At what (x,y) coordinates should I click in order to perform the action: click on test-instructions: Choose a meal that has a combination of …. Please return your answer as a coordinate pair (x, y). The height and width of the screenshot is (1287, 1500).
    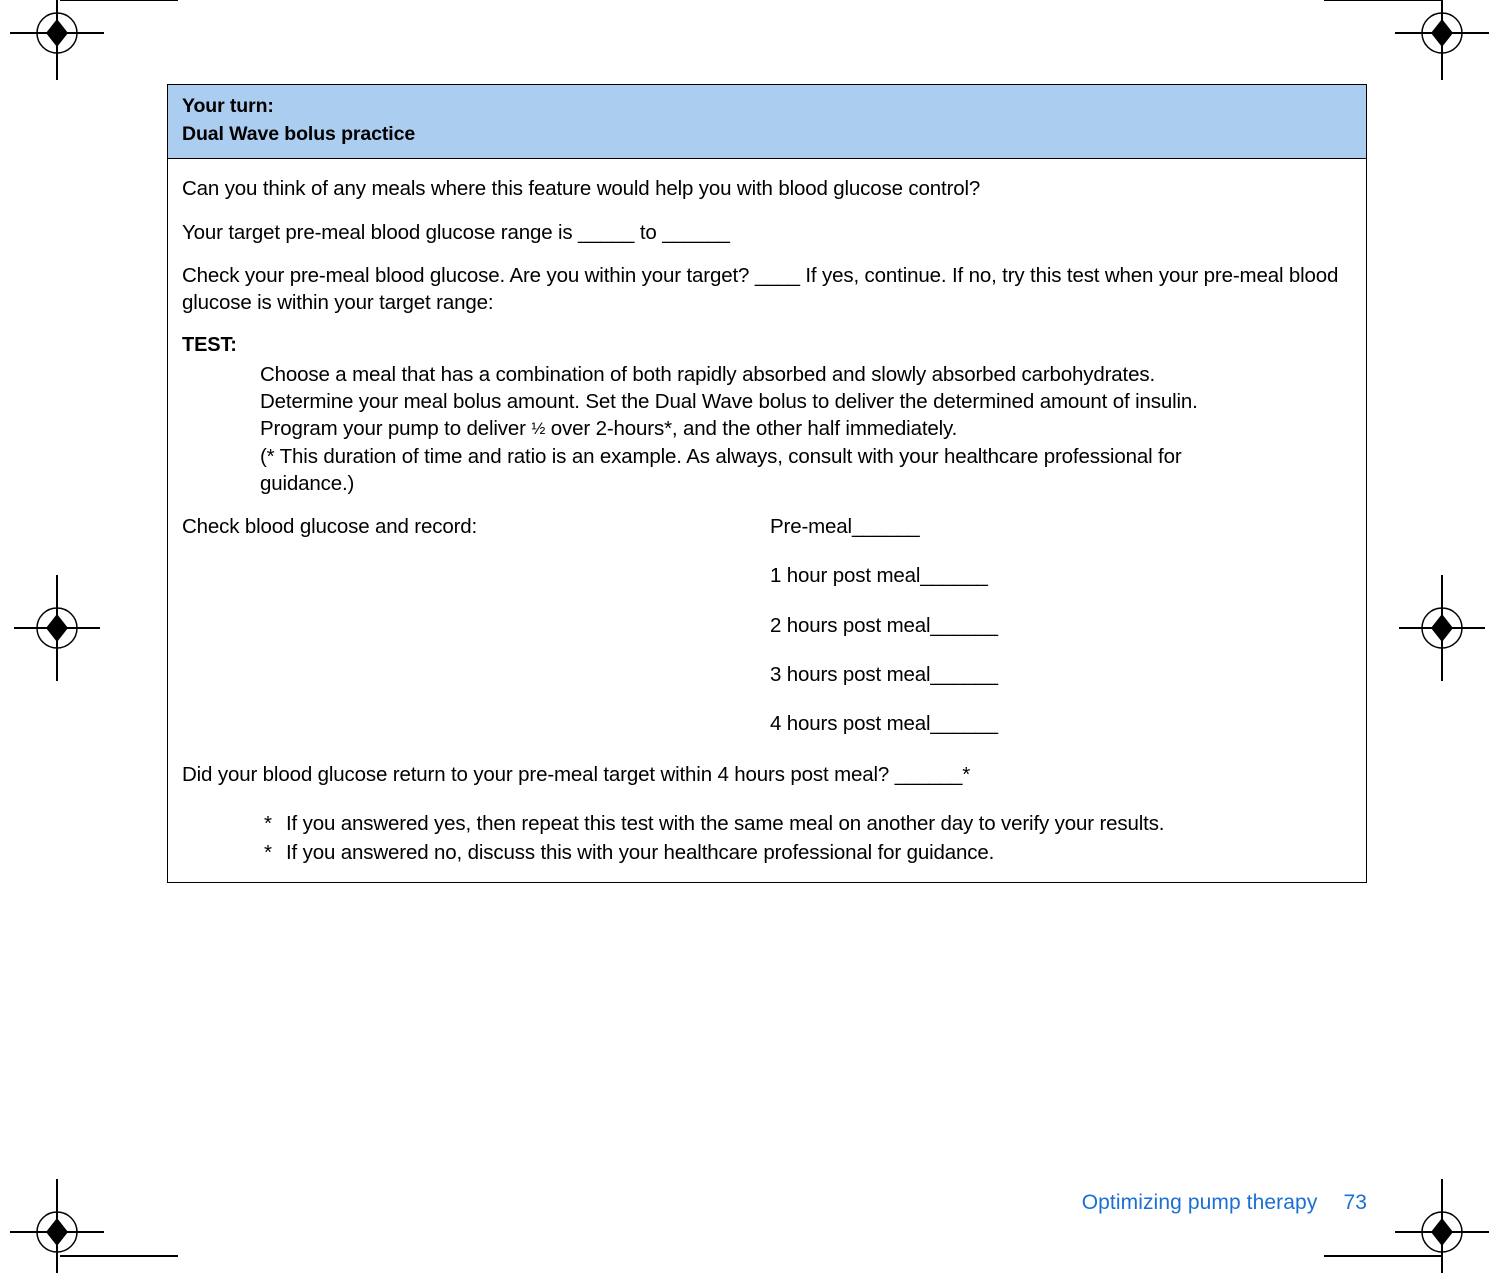
    Looking at the image, I should click on (806, 429).